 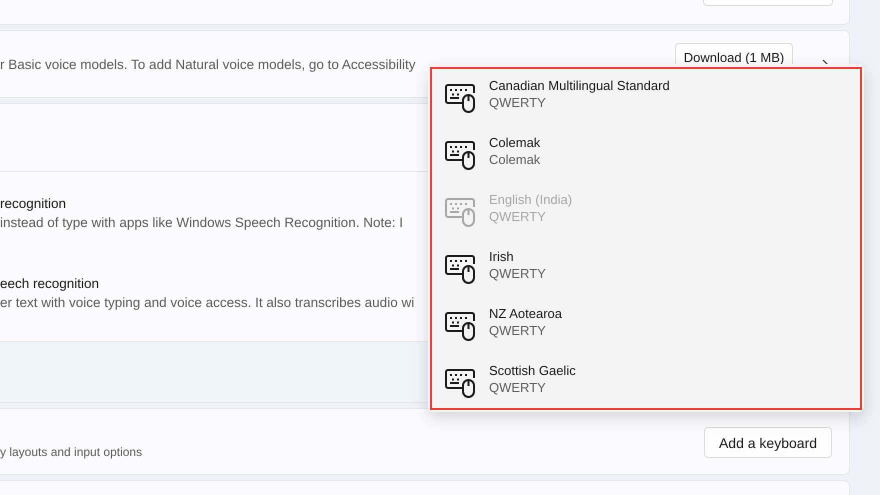 What do you see at coordinates (514, 159) in the screenshot?
I see `layout-type: Colemak` at bounding box center [514, 159].